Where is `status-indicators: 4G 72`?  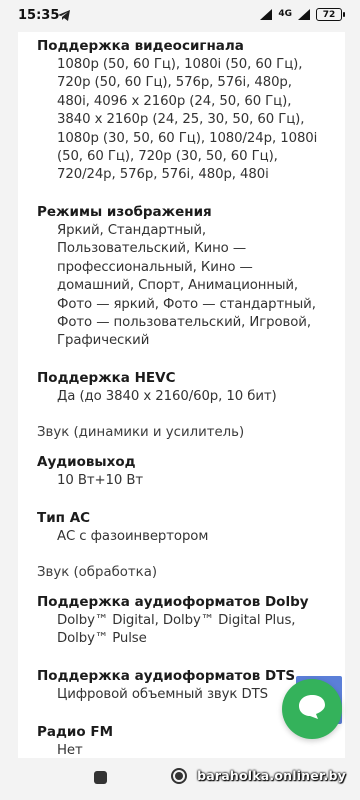 status-indicators: 4G 72 is located at coordinates (302, 14).